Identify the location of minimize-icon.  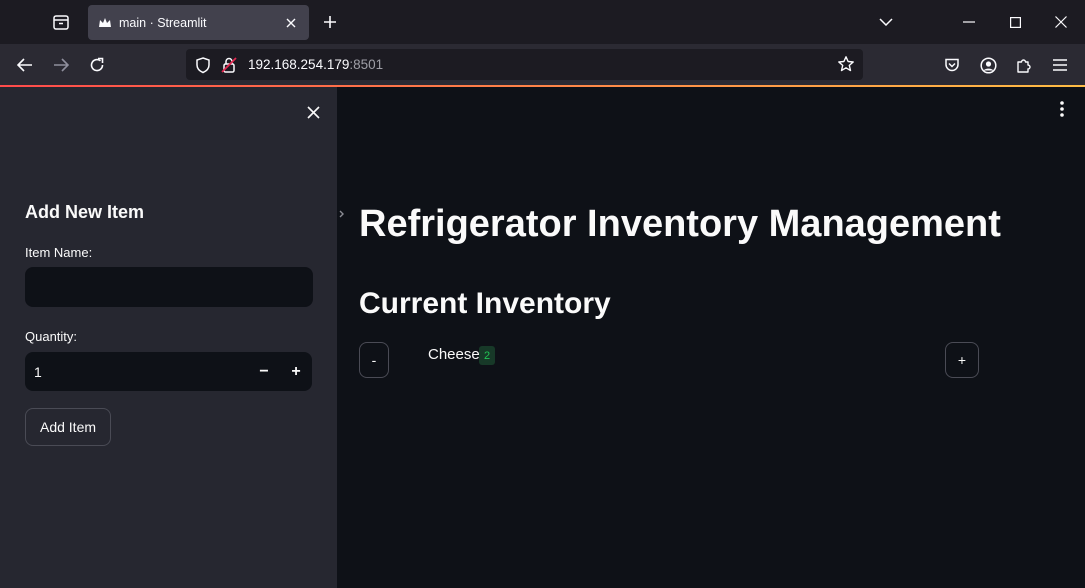
(969, 22).